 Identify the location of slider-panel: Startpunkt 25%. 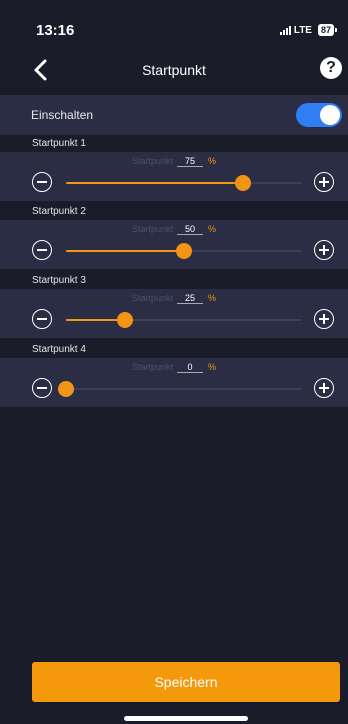
(174, 313).